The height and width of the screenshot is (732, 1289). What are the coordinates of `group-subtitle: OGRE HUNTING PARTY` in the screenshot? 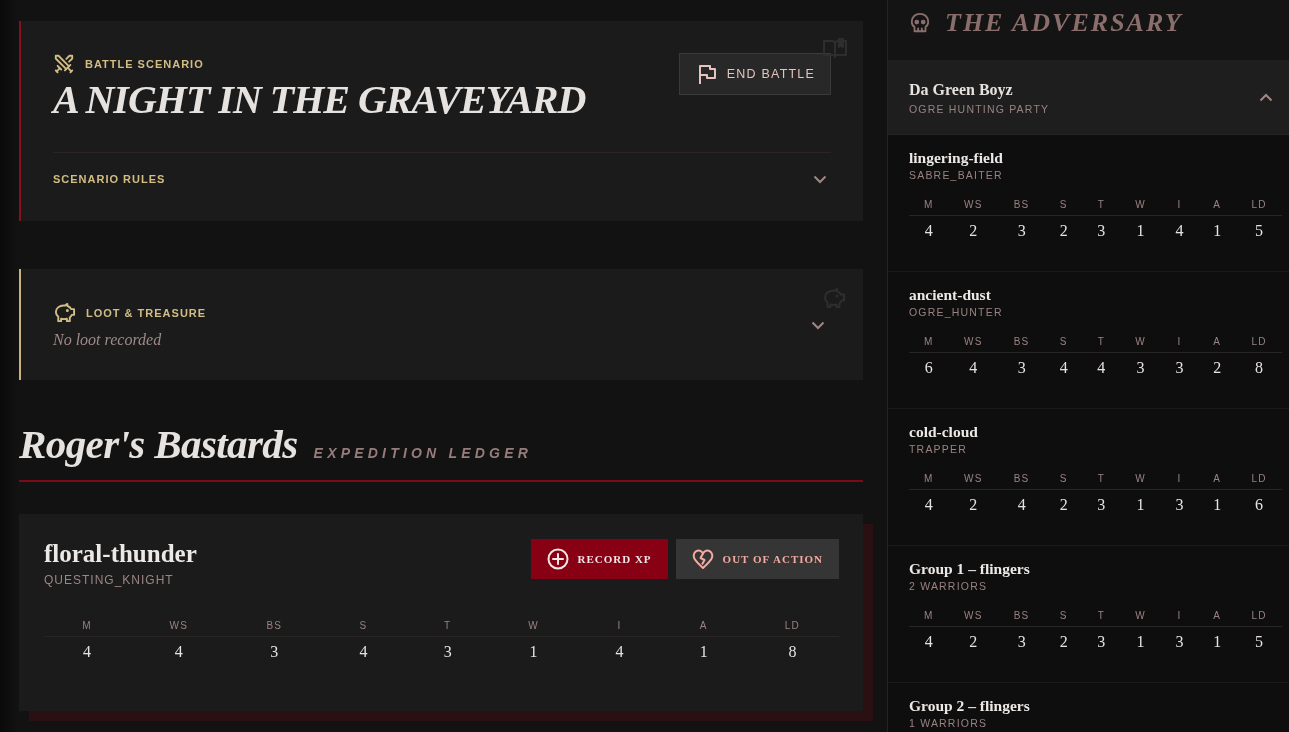 It's located at (979, 109).